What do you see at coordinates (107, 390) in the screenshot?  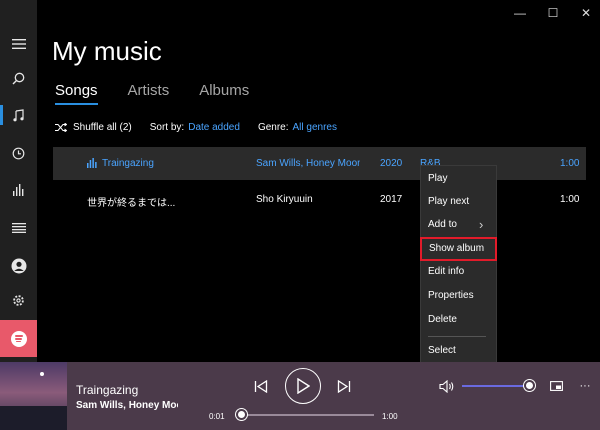 I see `now-playing-title: Traingazing` at bounding box center [107, 390].